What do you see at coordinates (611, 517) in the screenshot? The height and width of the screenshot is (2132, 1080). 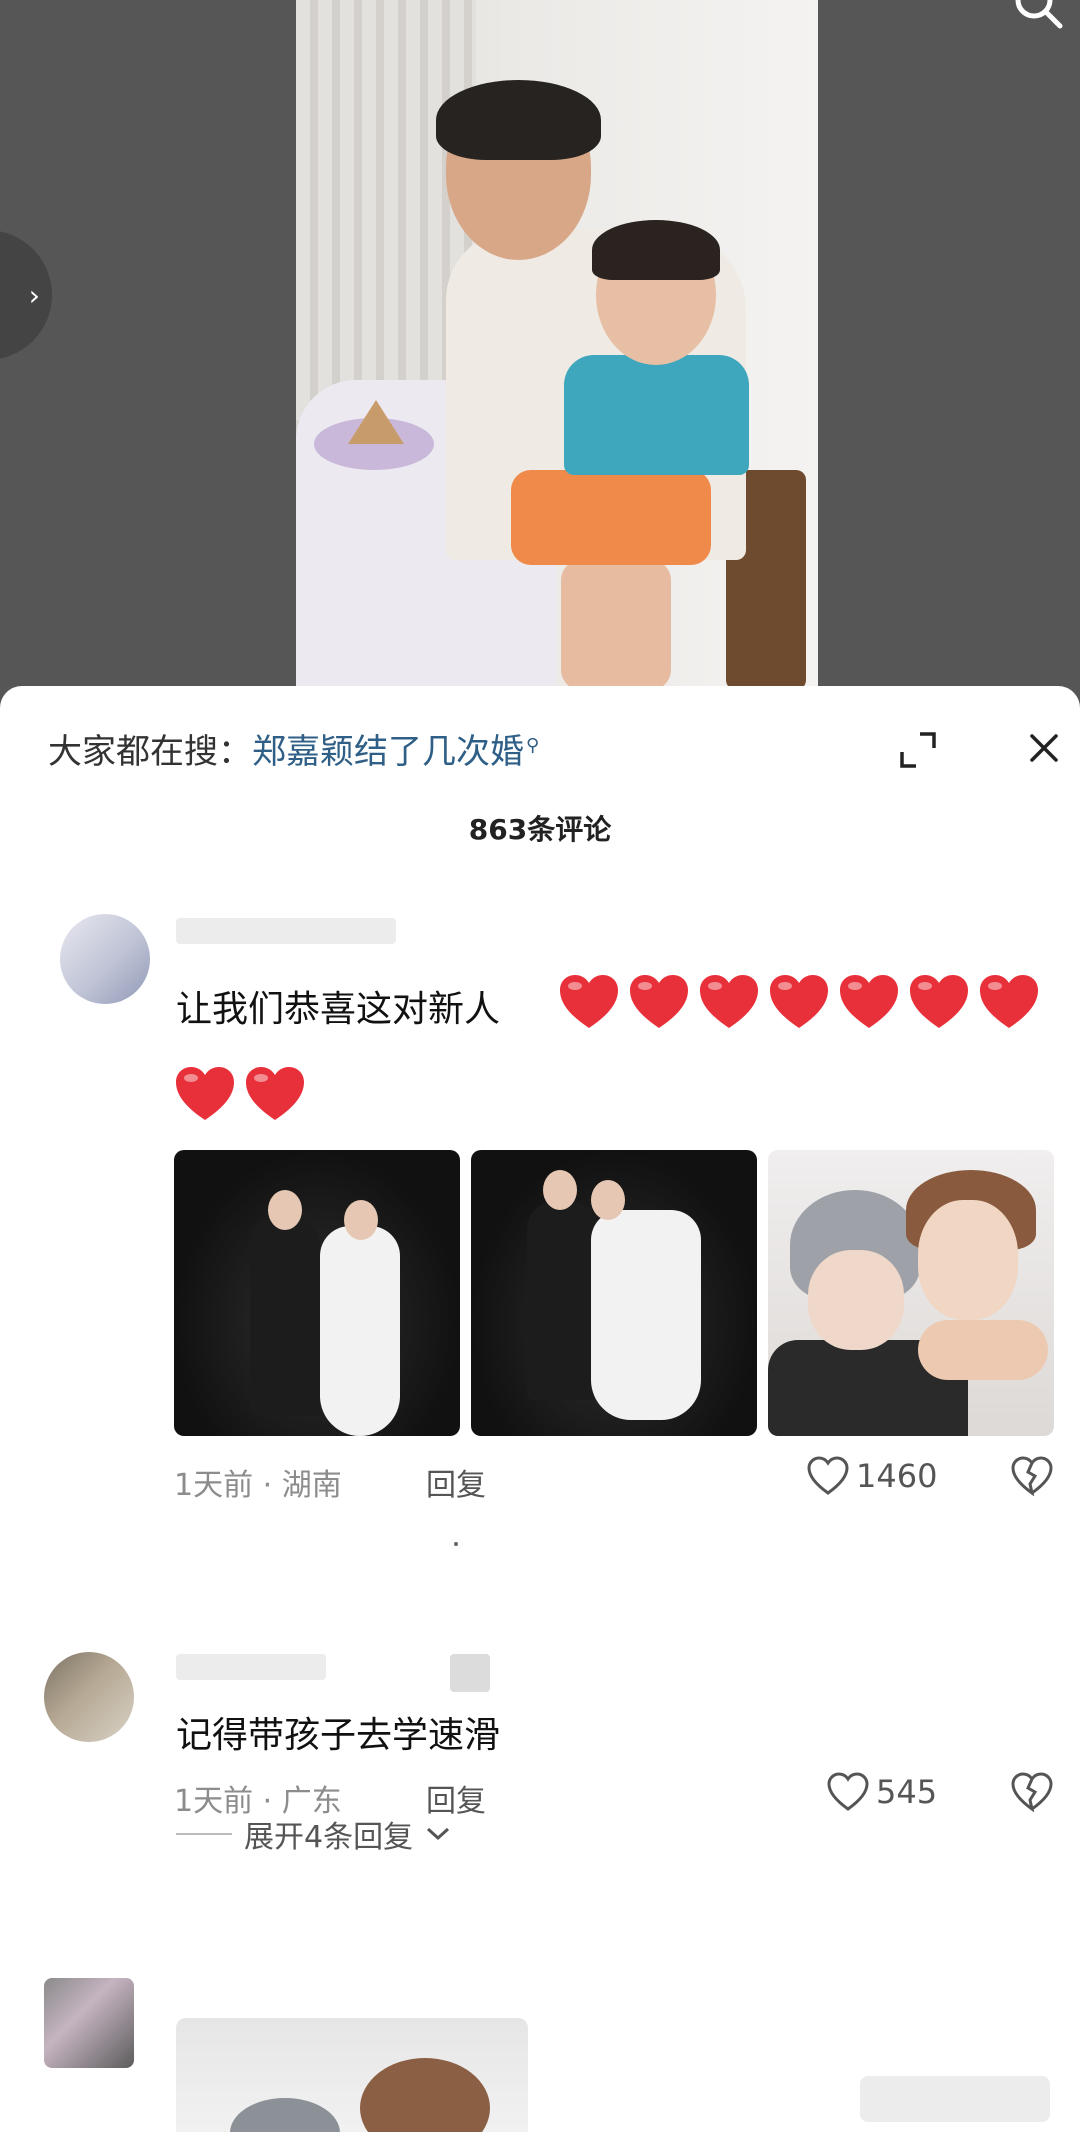 I see `child-shorts` at bounding box center [611, 517].